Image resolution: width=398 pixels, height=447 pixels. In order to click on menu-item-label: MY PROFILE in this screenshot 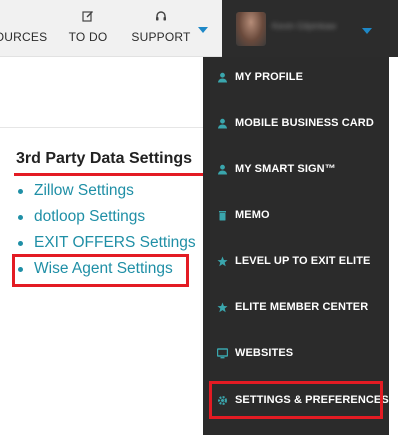, I will do `click(269, 77)`.